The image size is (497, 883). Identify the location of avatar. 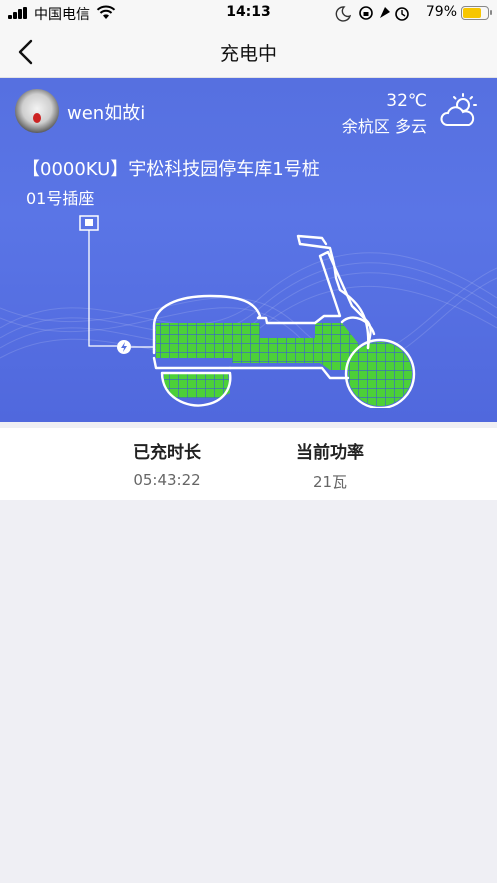
(37, 111).